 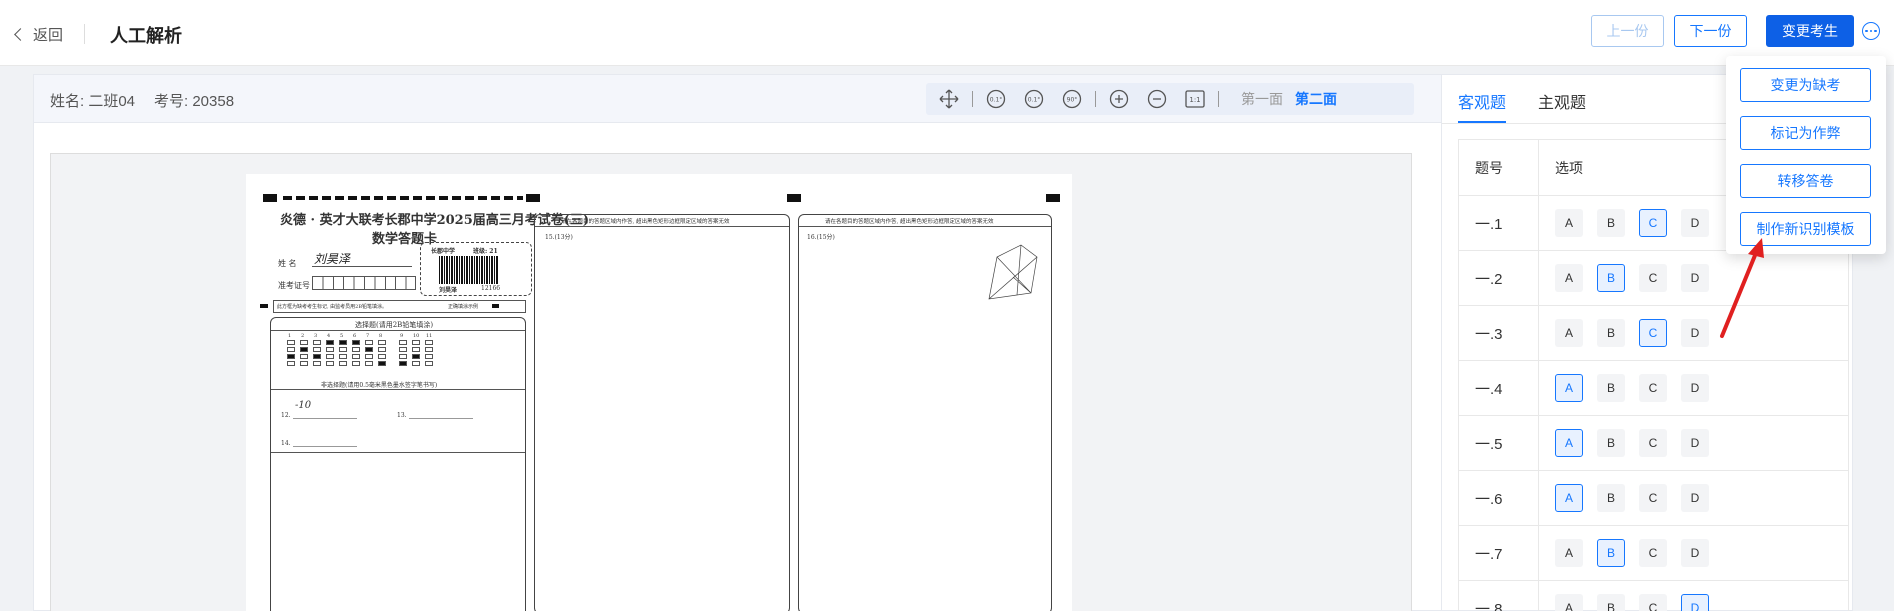 What do you see at coordinates (947, 33) in the screenshot?
I see `top-header: 返回 人工解析 上一份 下一份 变更考生` at bounding box center [947, 33].